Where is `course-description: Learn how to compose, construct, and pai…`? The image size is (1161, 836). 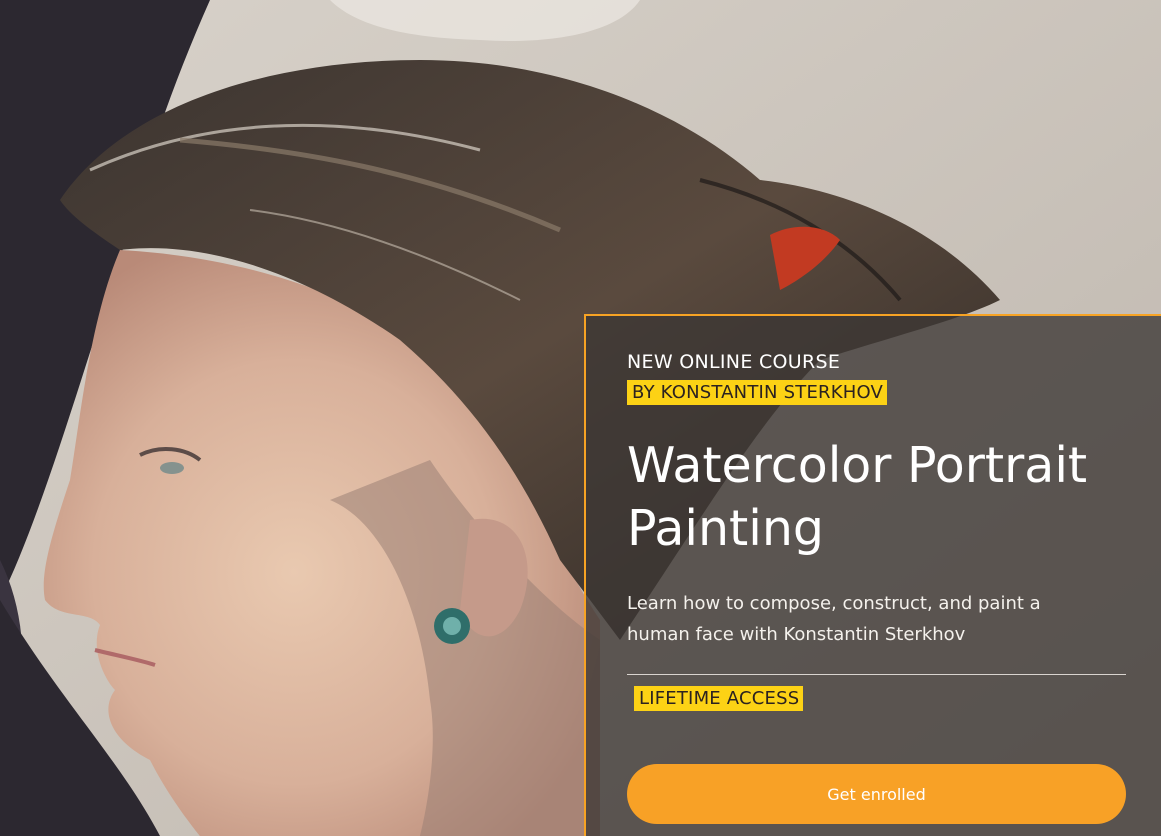
course-description: Learn how to compose, construct, and pai… is located at coordinates (834, 619).